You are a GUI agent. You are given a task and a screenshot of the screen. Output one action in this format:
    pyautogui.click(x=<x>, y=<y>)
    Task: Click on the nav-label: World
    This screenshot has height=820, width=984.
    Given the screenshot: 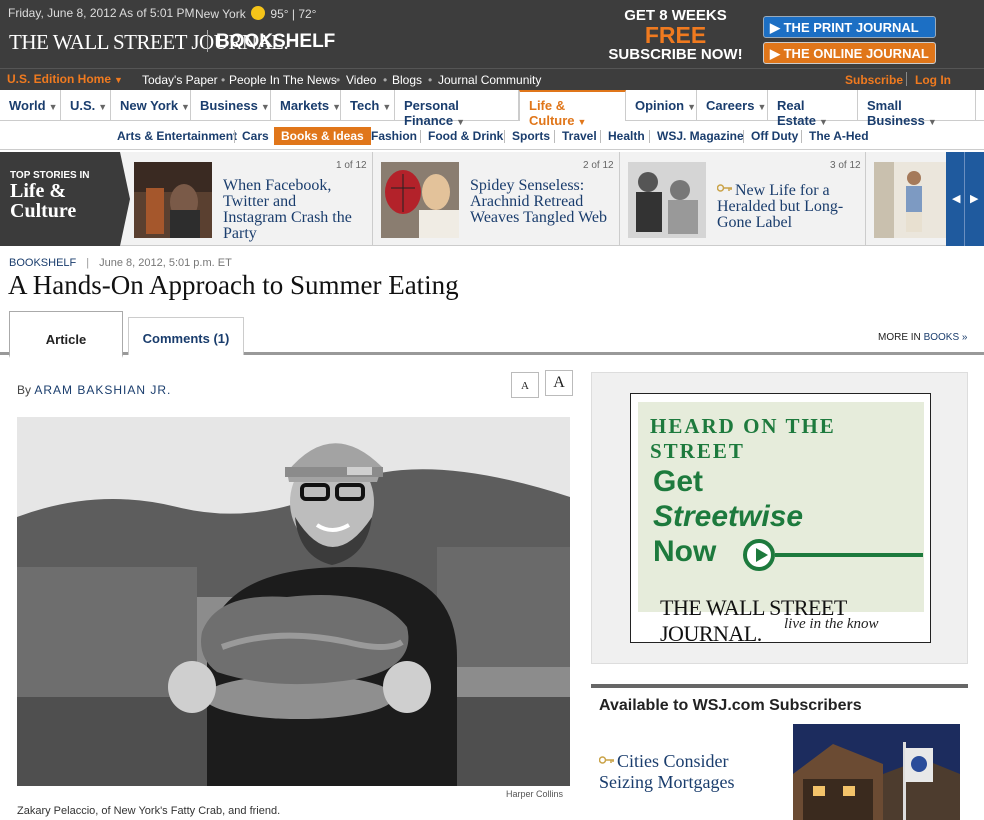 What is the action you would take?
    pyautogui.click(x=27, y=105)
    